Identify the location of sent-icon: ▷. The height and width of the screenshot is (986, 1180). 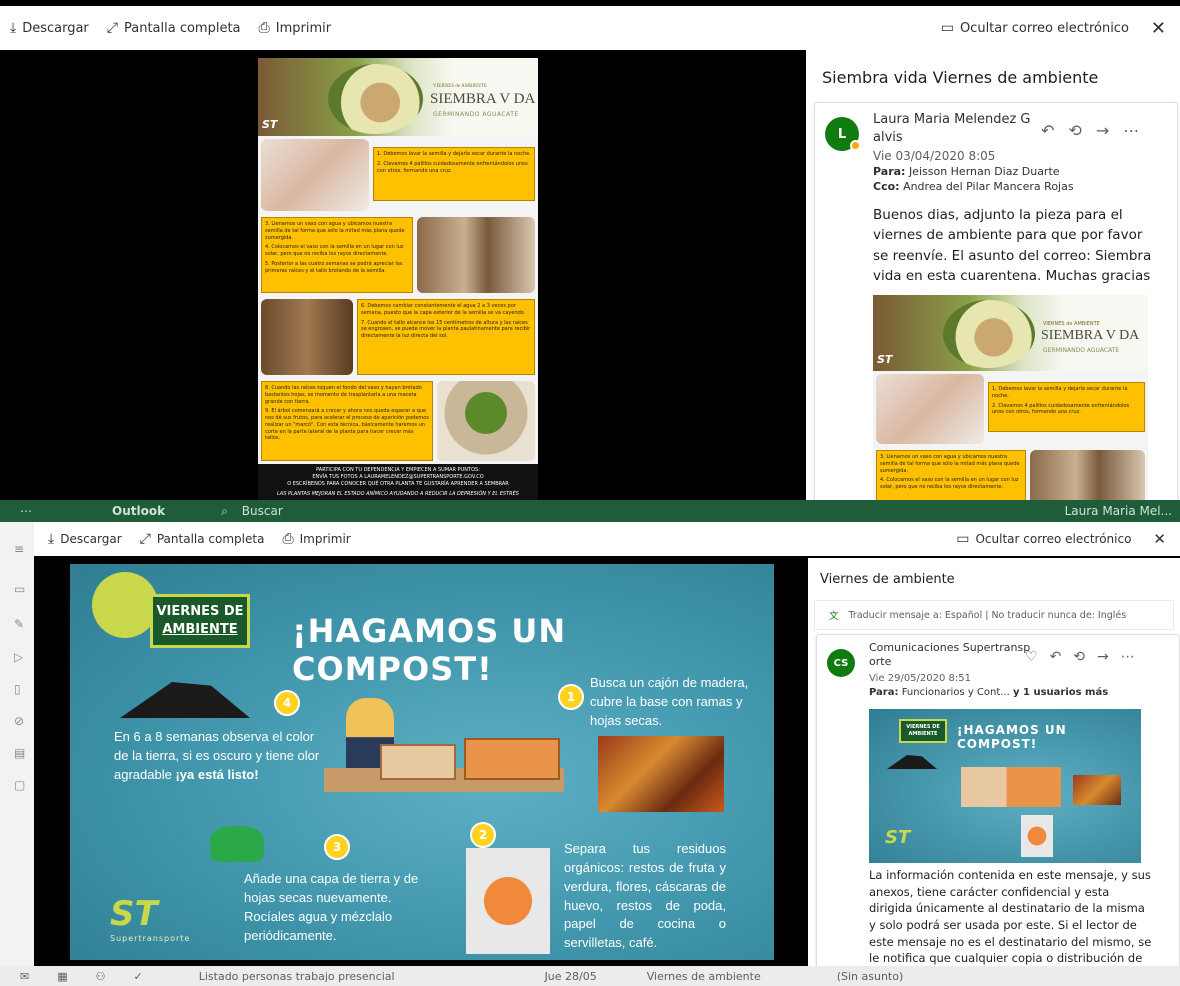
(18, 657).